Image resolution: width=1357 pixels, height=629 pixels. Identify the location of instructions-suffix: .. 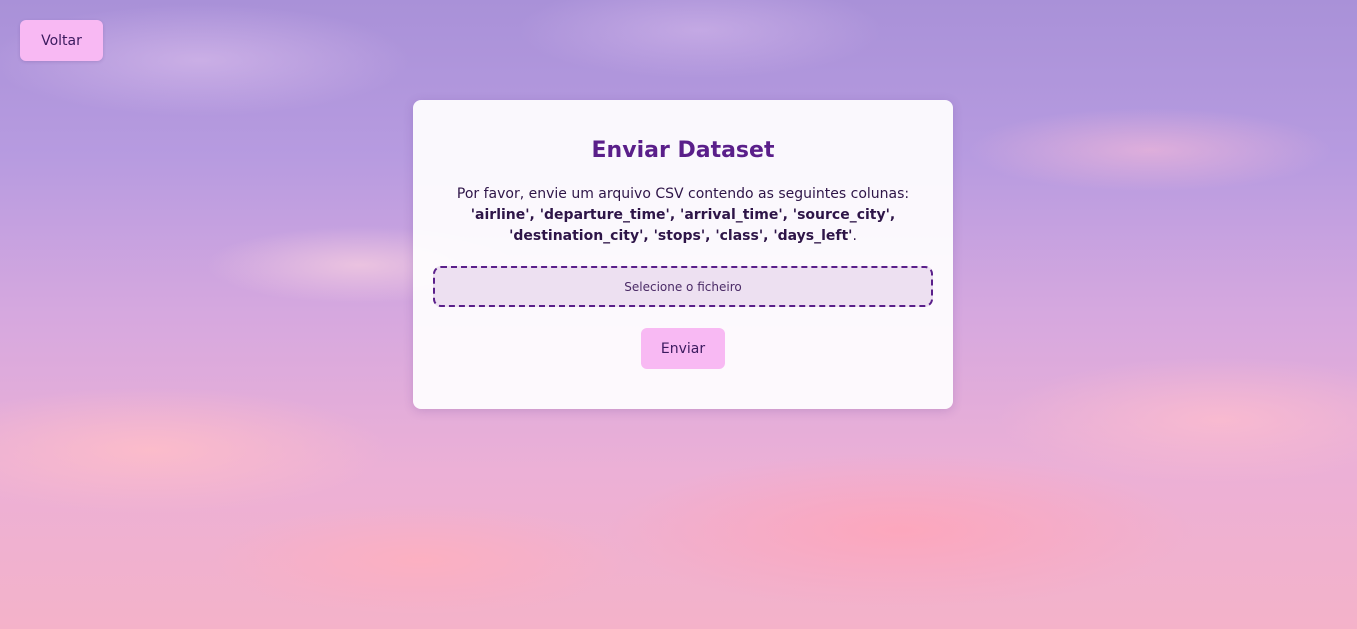
(854, 236).